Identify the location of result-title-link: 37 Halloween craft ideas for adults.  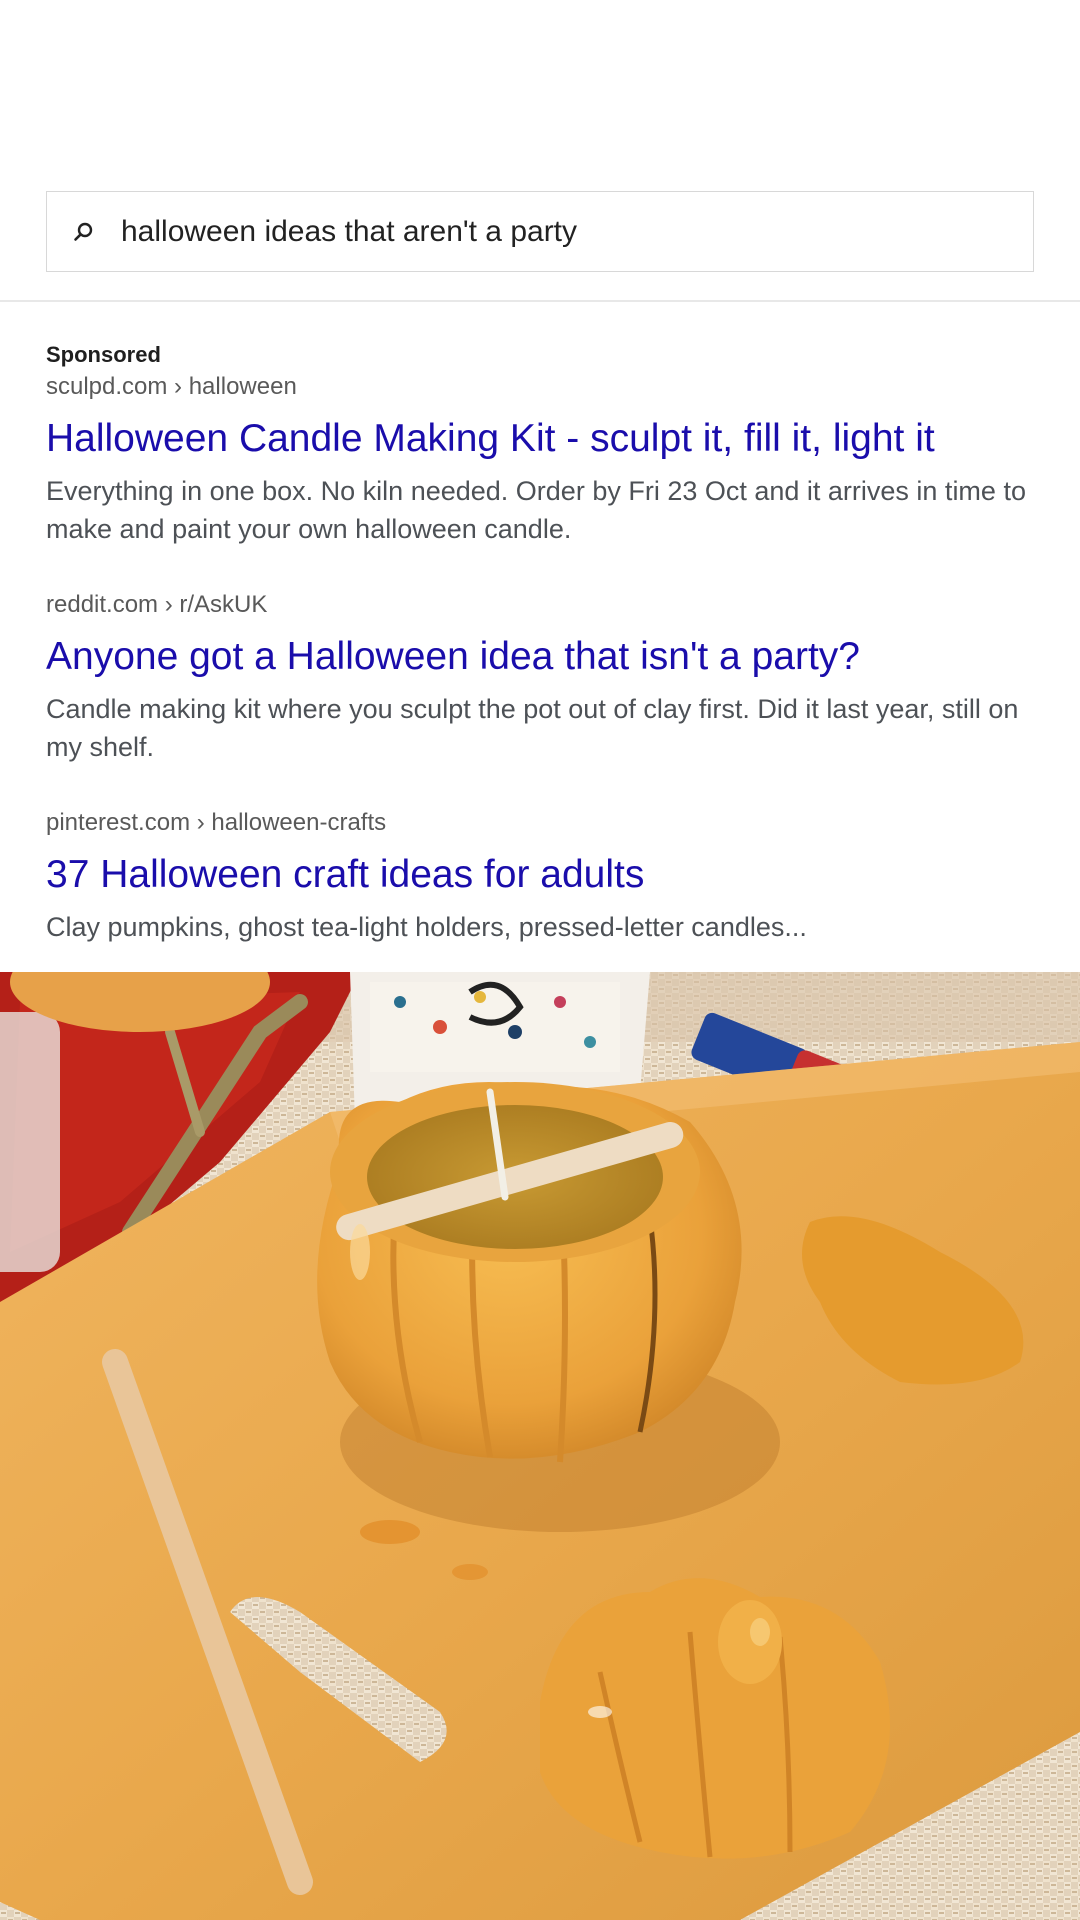
(541, 875).